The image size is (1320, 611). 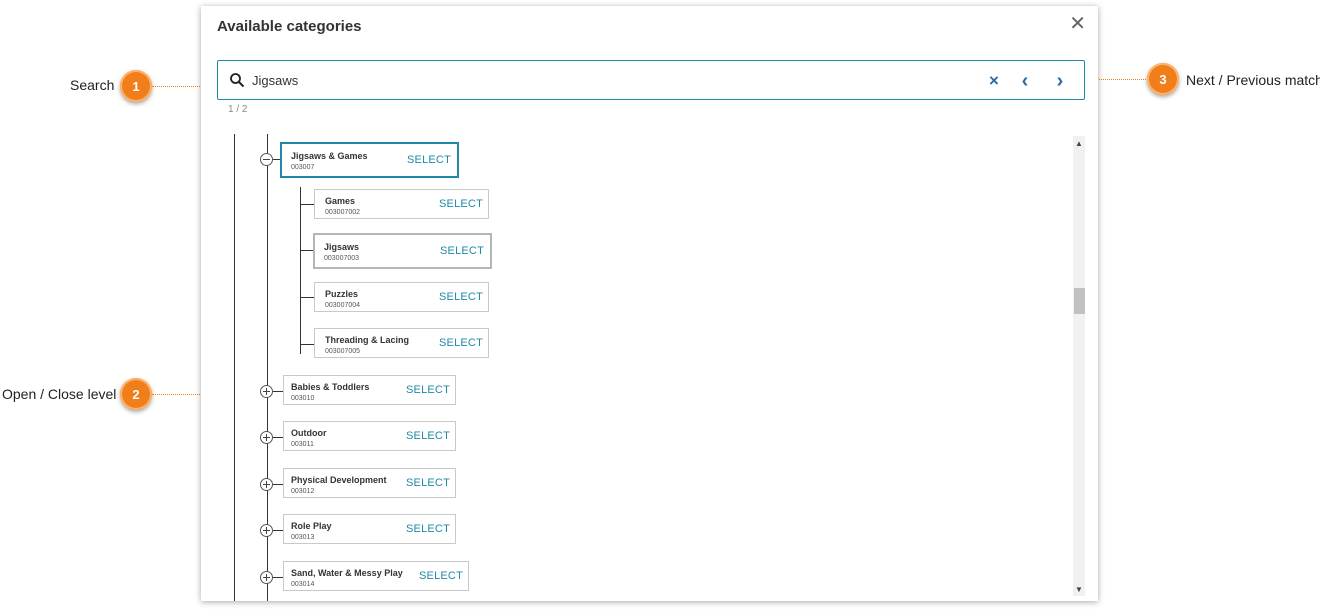 What do you see at coordinates (237, 80) in the screenshot?
I see `search-icon` at bounding box center [237, 80].